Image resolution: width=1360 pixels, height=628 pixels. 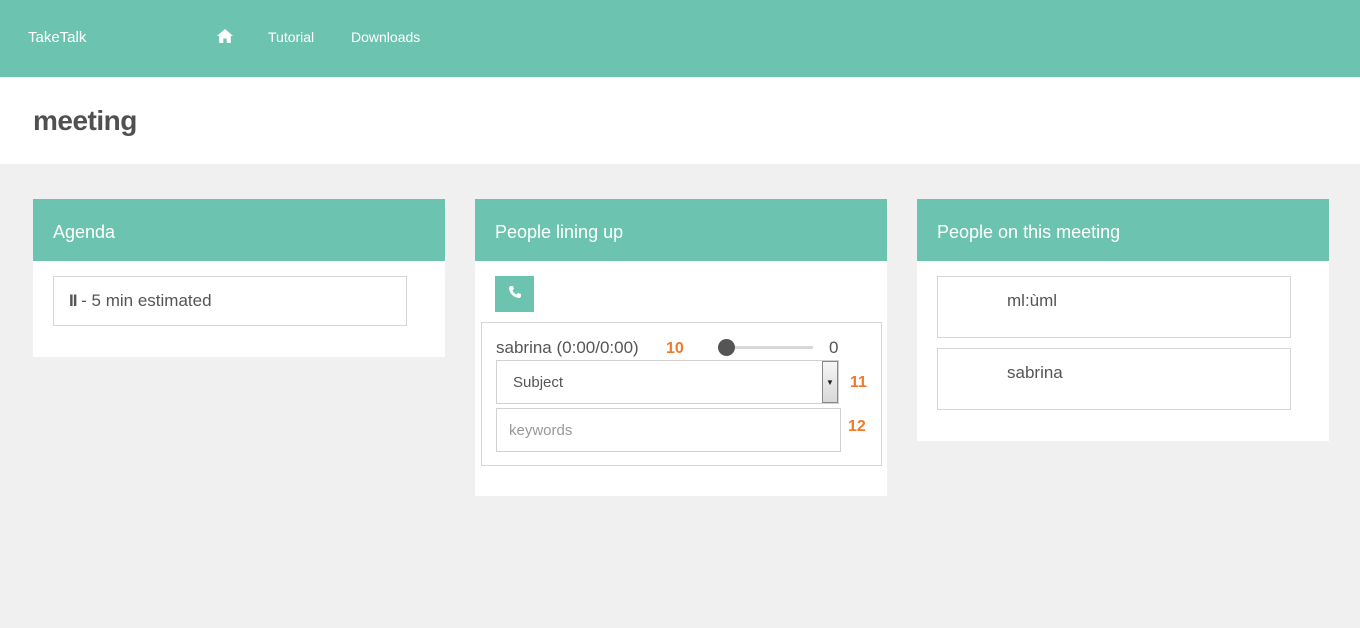 I want to click on subject-select: Subject ▼, so click(x=667, y=382).